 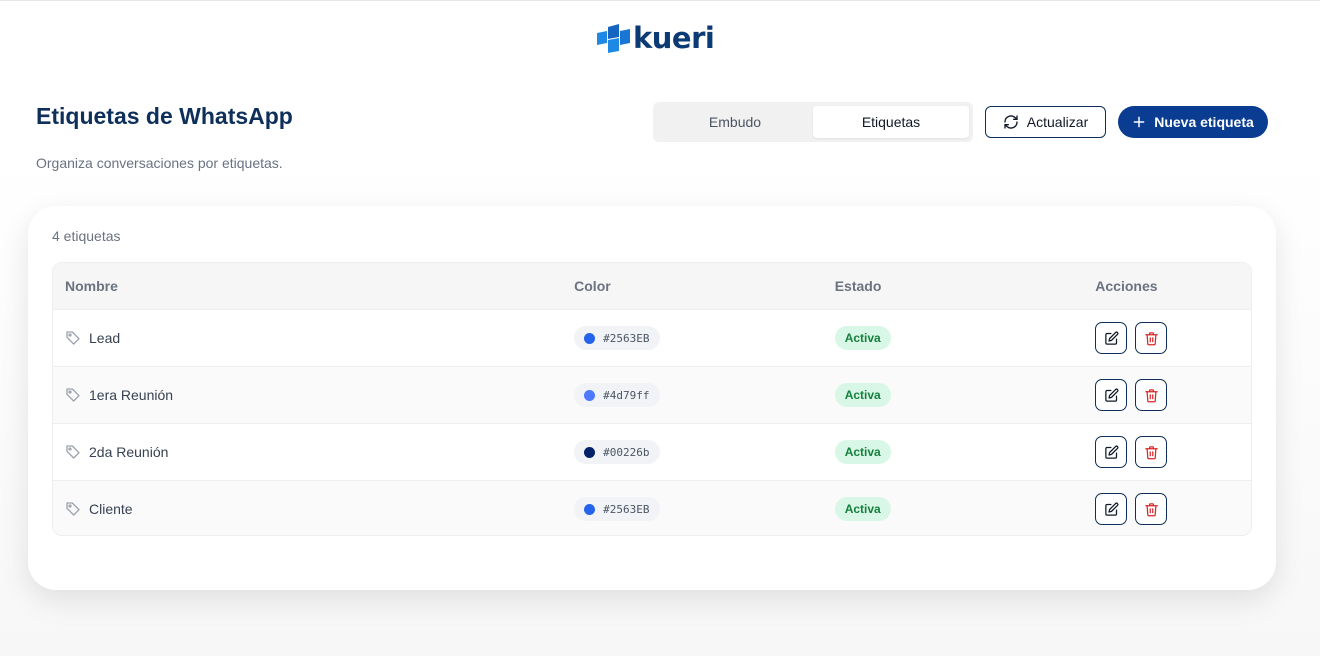 I want to click on table-row: Lead #2563EB Activa, so click(x=652, y=337).